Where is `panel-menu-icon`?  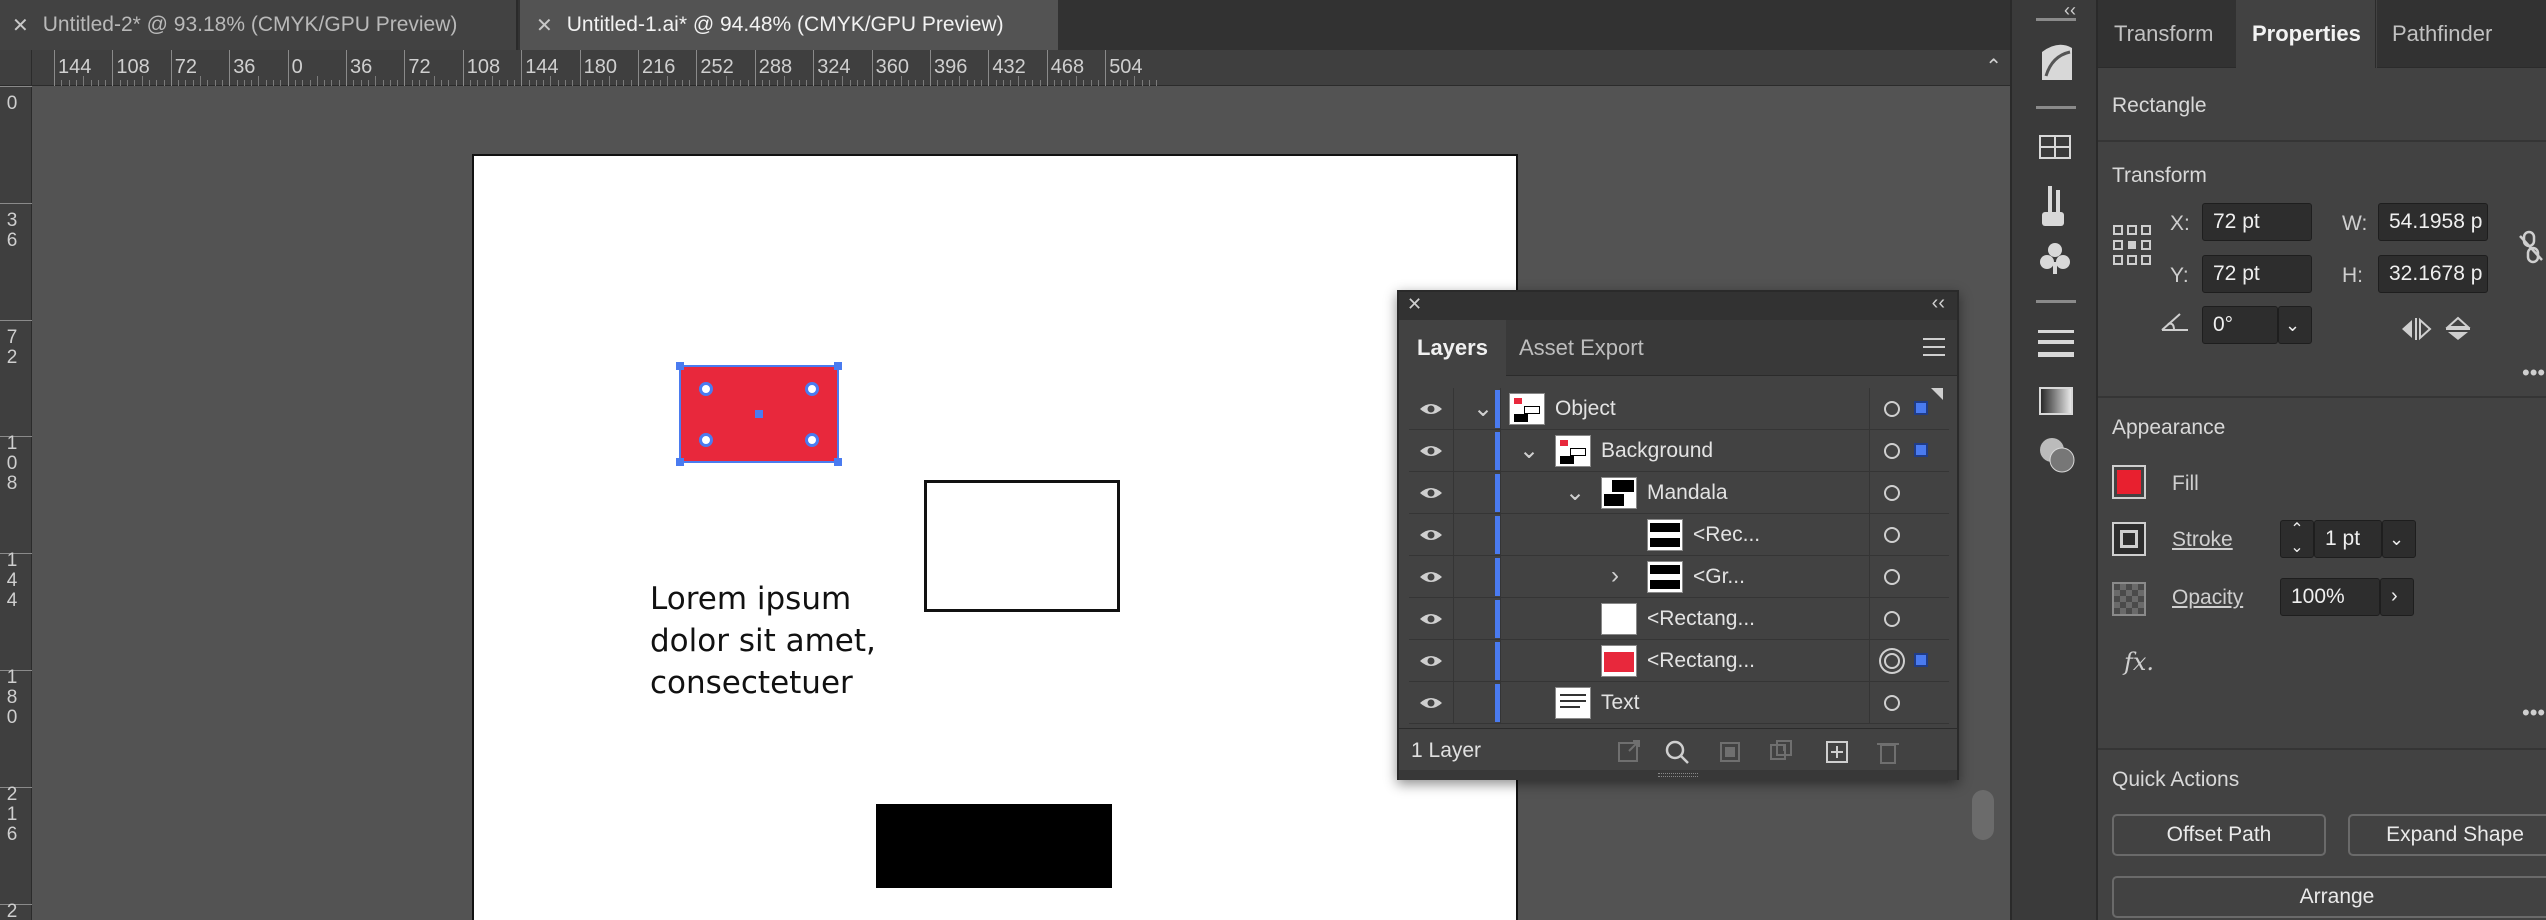
panel-menu-icon is located at coordinates (1934, 347).